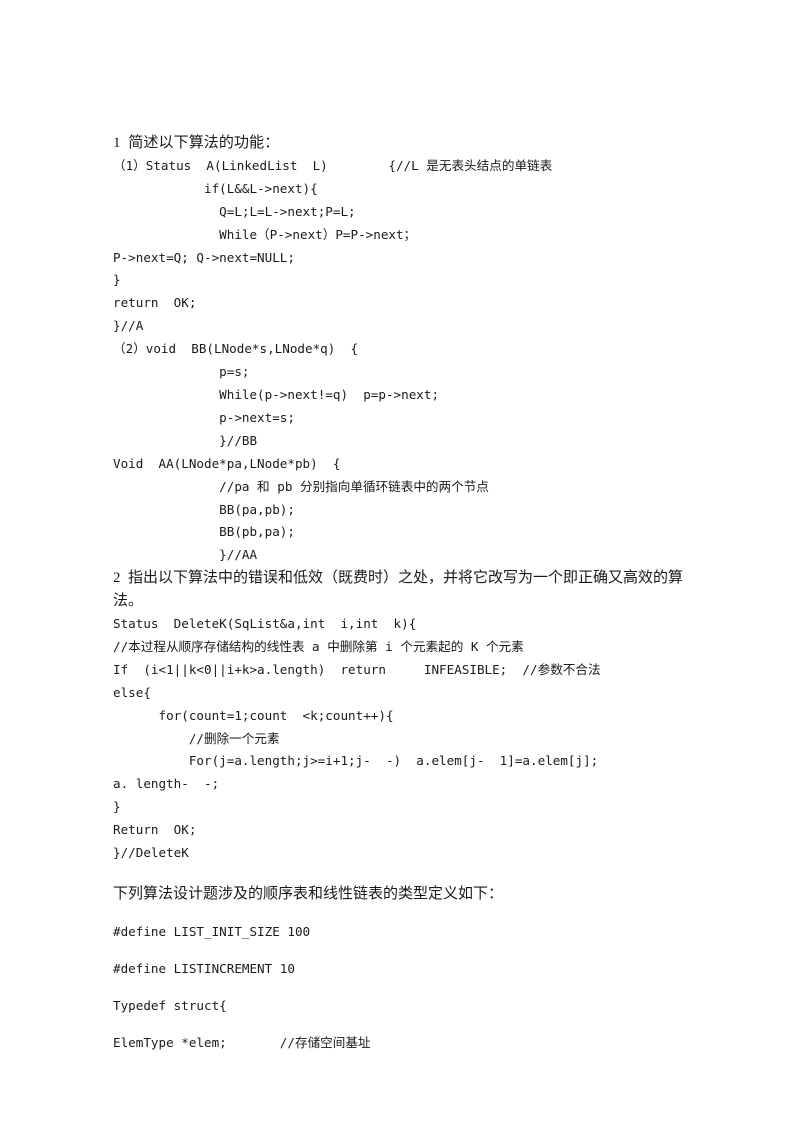 This screenshot has height=1122, width=793. What do you see at coordinates (155, 830) in the screenshot?
I see `code-line-text: Return OK;` at bounding box center [155, 830].